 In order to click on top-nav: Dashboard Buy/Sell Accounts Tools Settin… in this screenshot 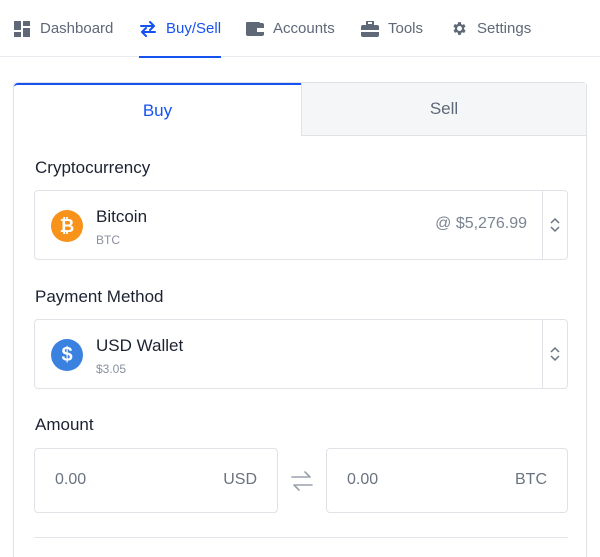, I will do `click(300, 29)`.